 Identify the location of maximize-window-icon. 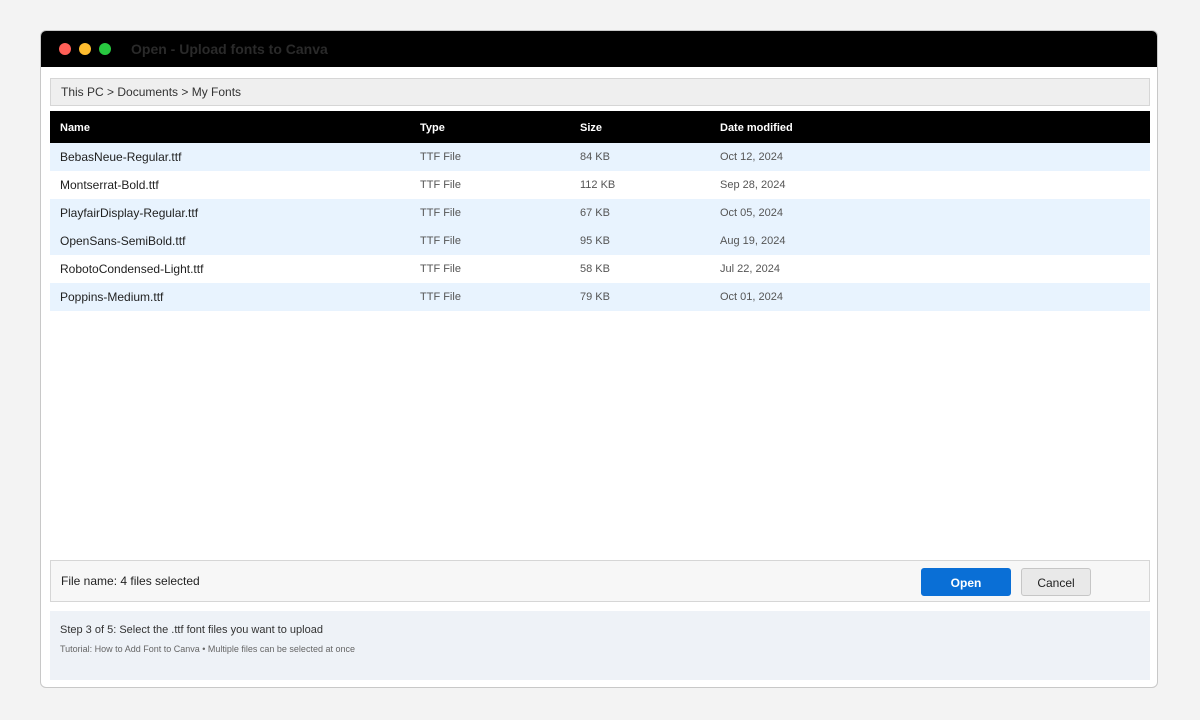
(105, 49).